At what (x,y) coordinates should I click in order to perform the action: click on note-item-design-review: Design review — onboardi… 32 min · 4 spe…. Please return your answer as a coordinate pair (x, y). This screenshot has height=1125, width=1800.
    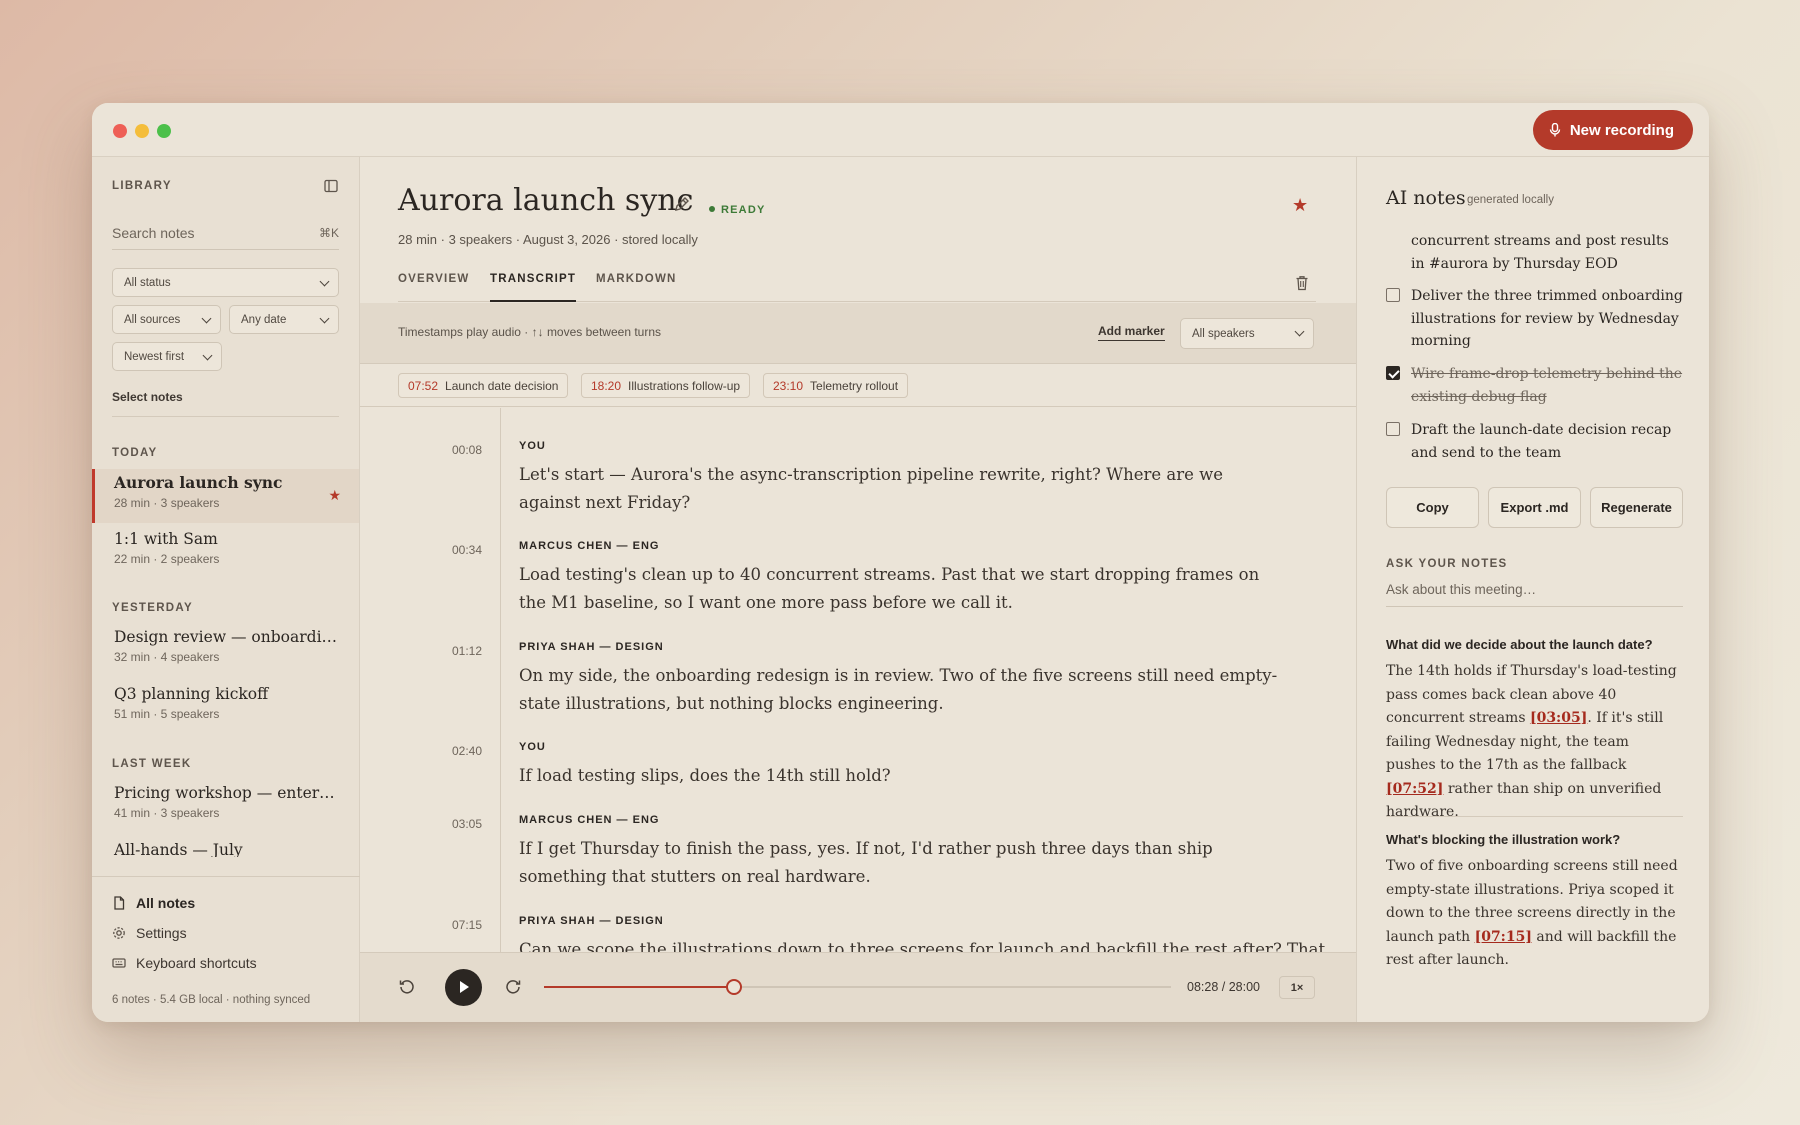
    Looking at the image, I should click on (225, 651).